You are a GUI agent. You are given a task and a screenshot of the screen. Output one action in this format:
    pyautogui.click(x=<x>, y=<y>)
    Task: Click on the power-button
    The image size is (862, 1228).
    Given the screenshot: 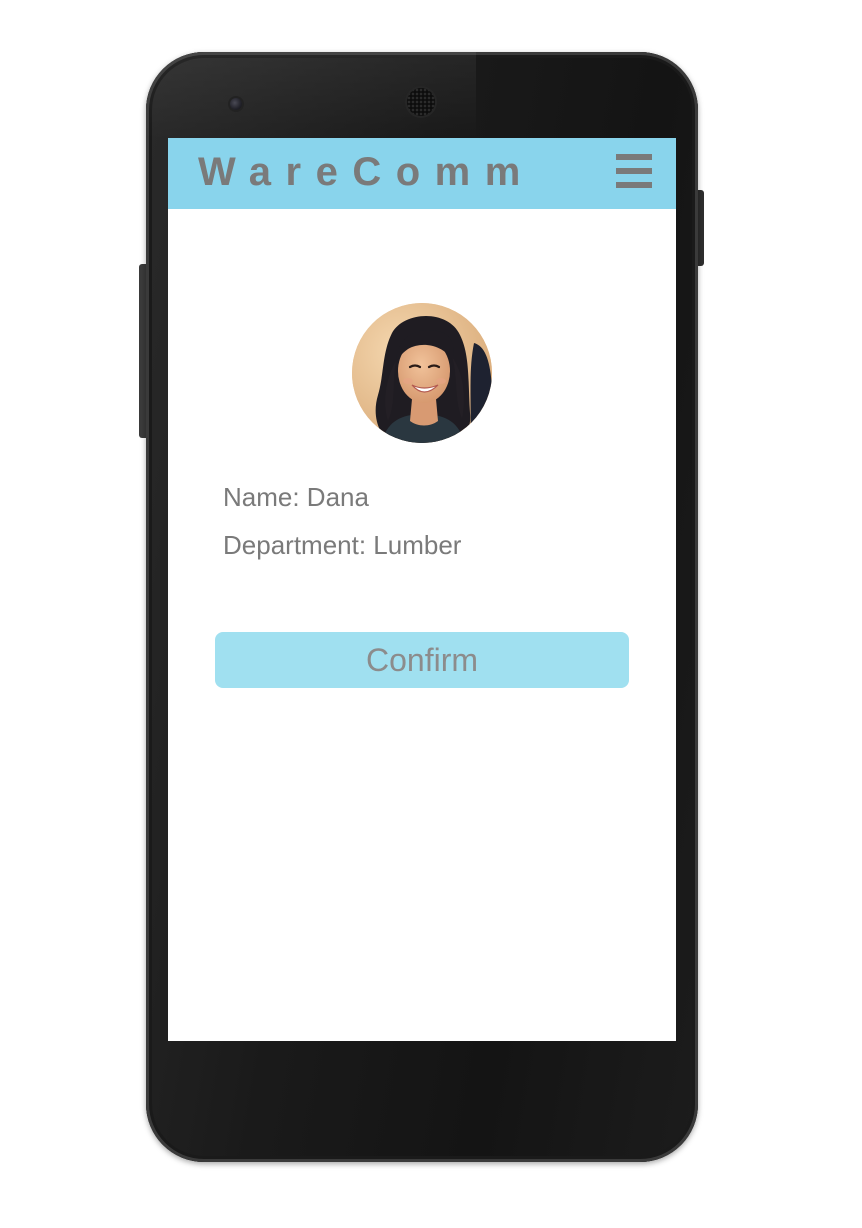 What is the action you would take?
    pyautogui.click(x=700, y=228)
    